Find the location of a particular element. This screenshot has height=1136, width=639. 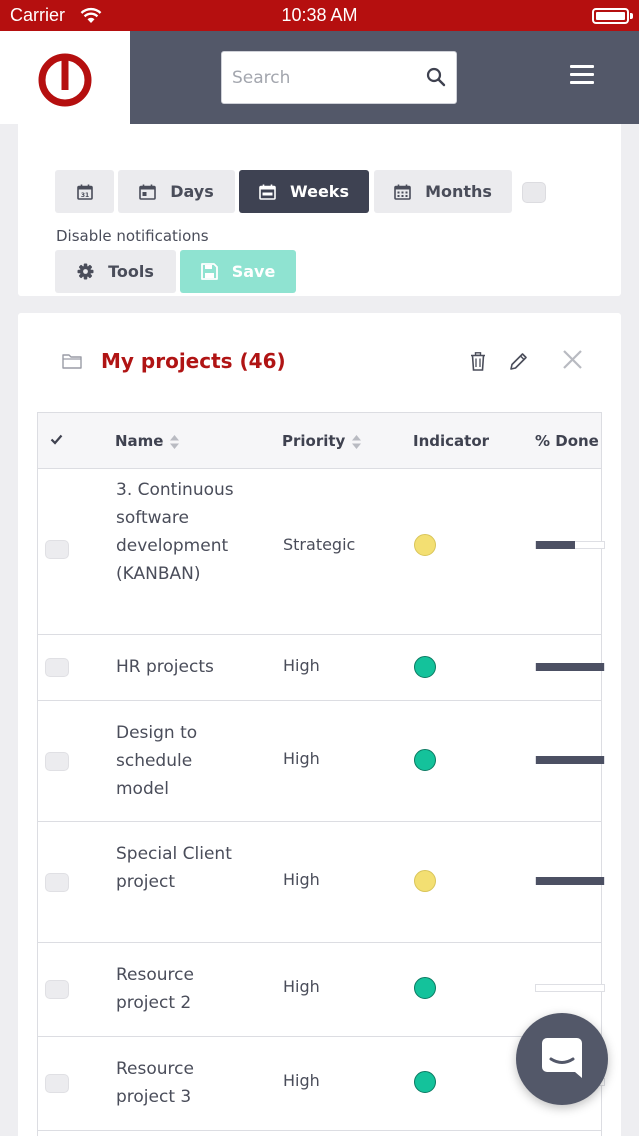

calendar-day-icon is located at coordinates (148, 192).